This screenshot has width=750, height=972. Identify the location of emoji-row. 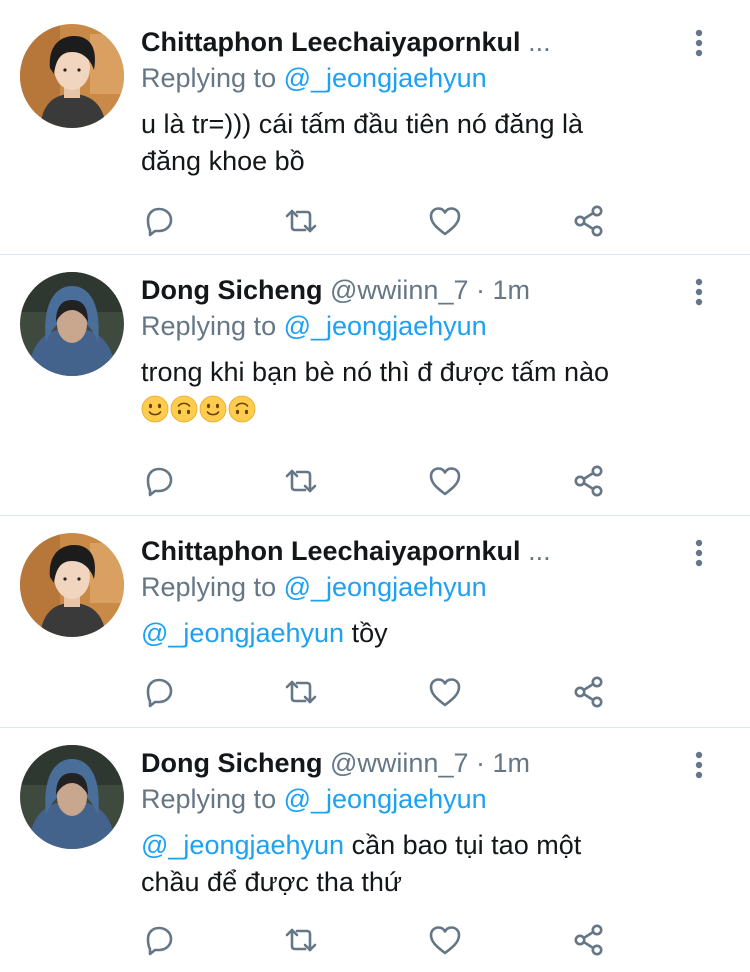
(415, 409).